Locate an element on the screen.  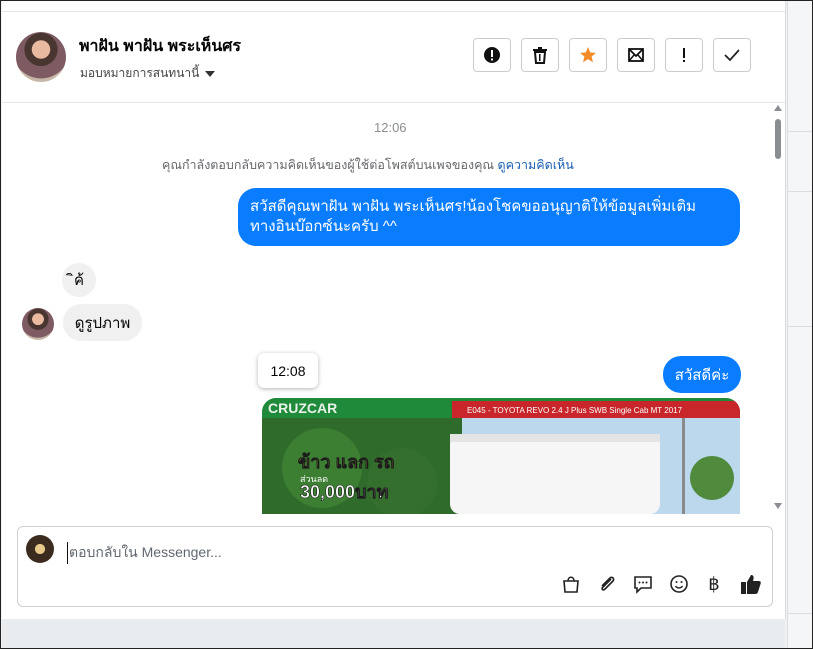
photo-promo-line3: 30,000บาท is located at coordinates (344, 492).